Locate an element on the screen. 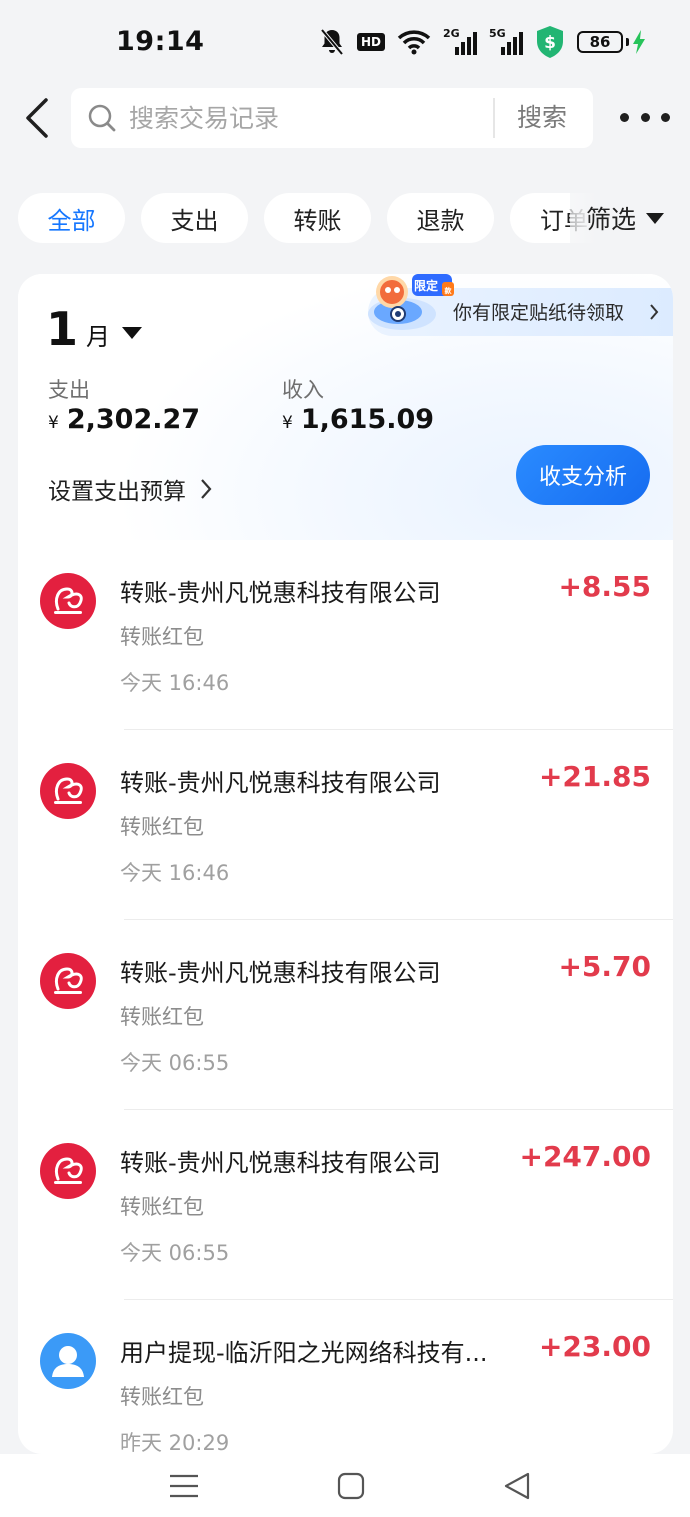  battery-level: 86 is located at coordinates (600, 42).